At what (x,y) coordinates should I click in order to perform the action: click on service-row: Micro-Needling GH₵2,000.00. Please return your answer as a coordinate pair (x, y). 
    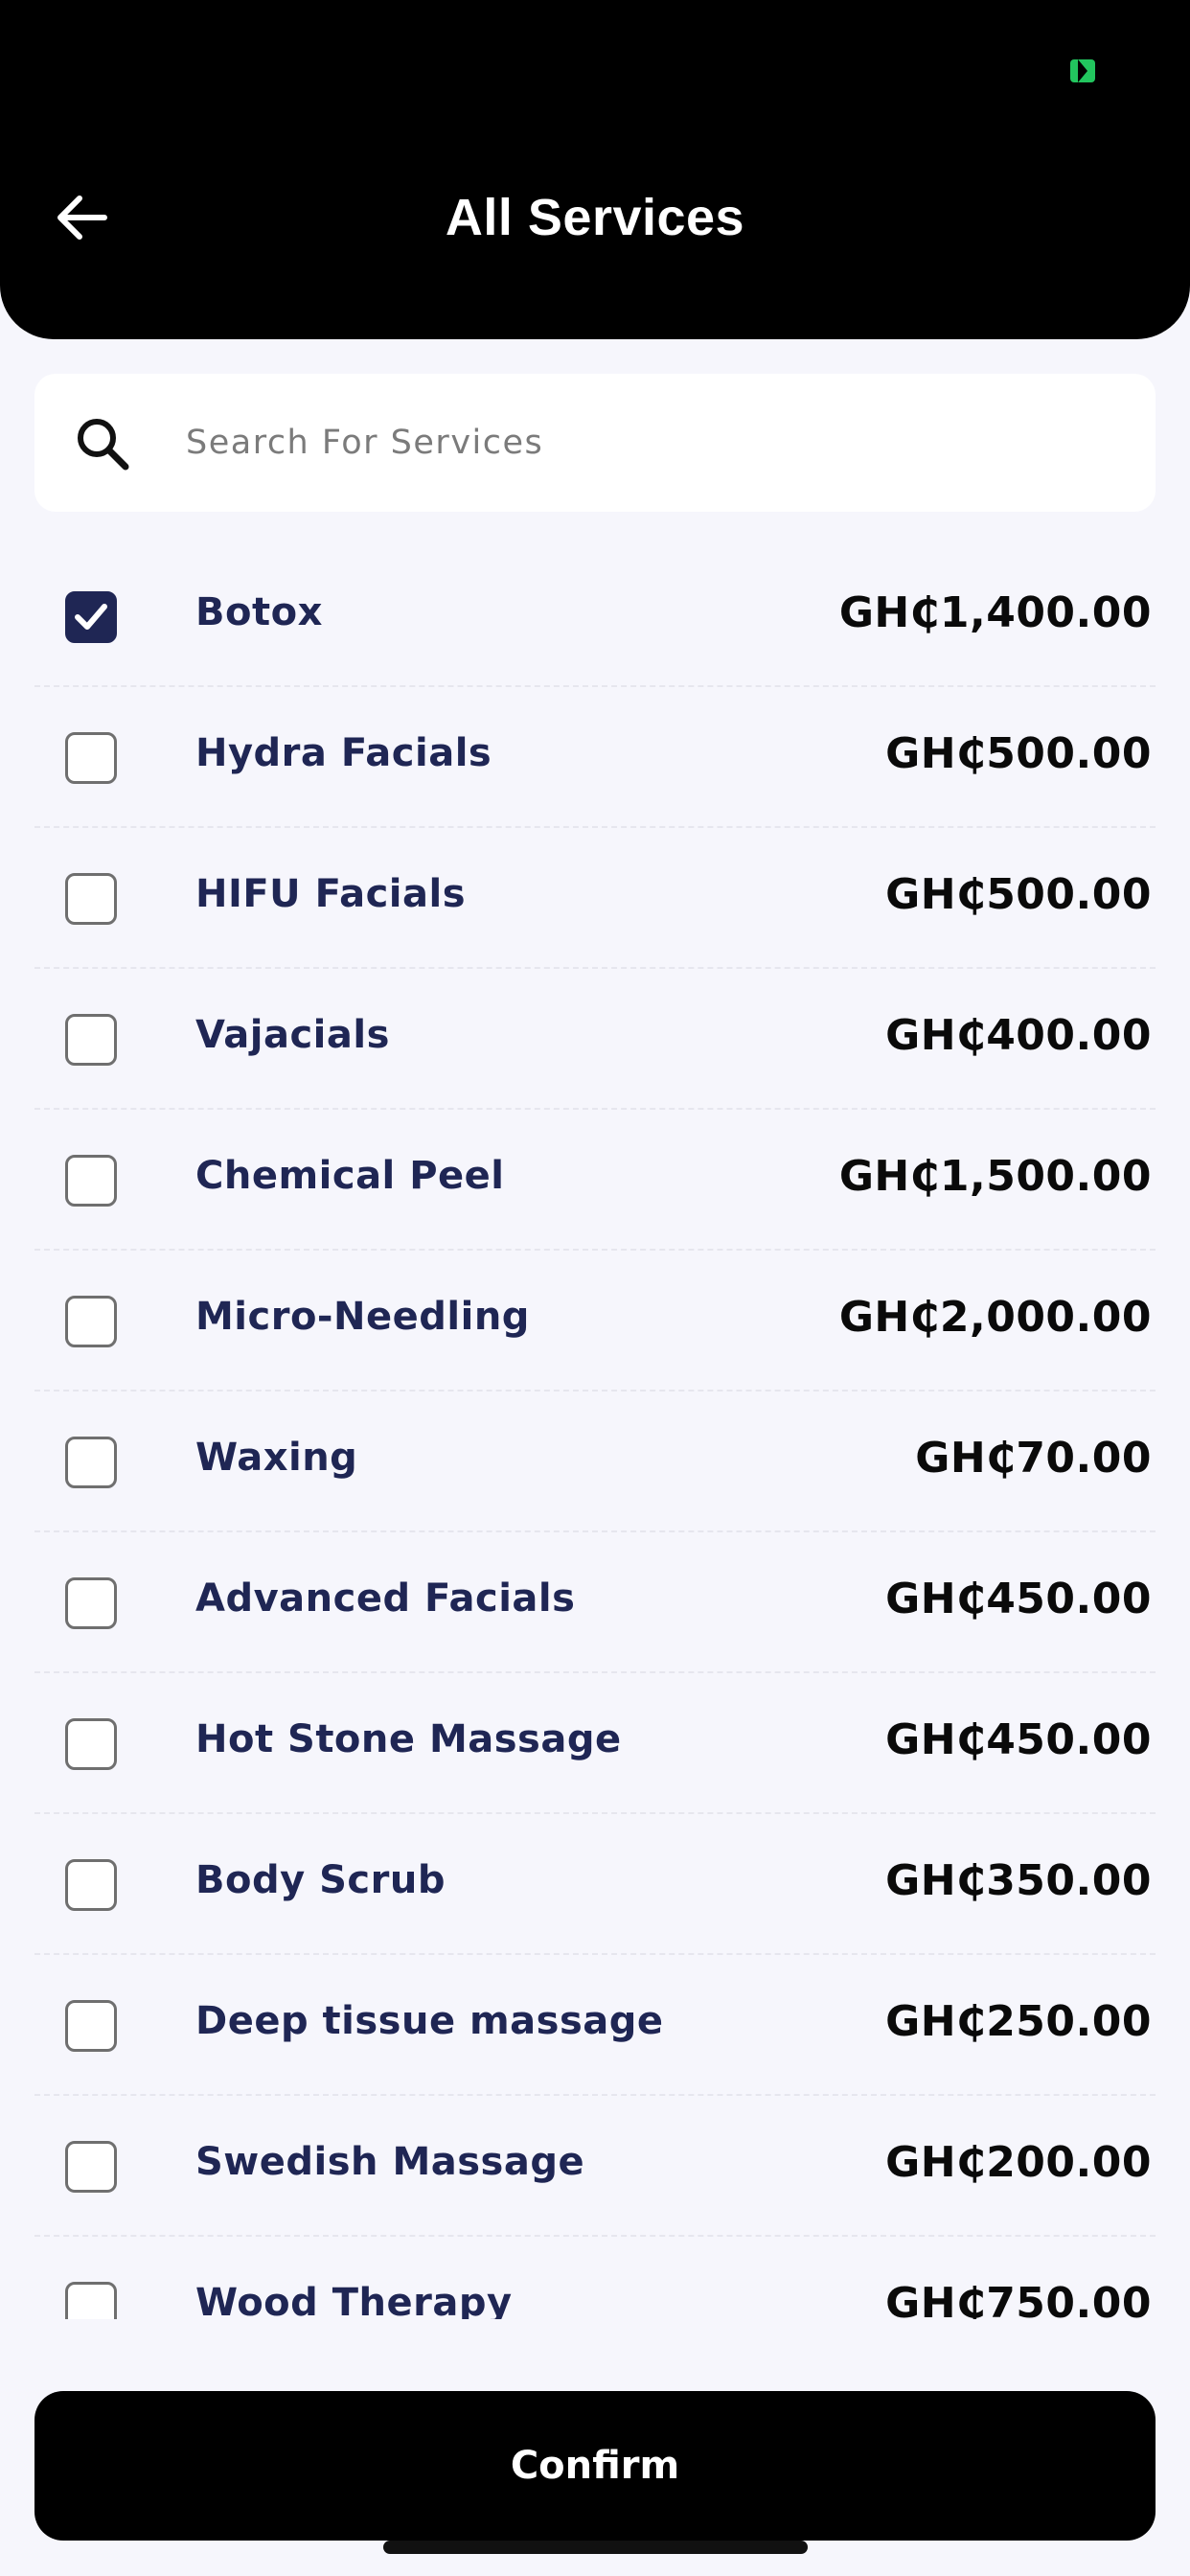
    Looking at the image, I should click on (595, 1321).